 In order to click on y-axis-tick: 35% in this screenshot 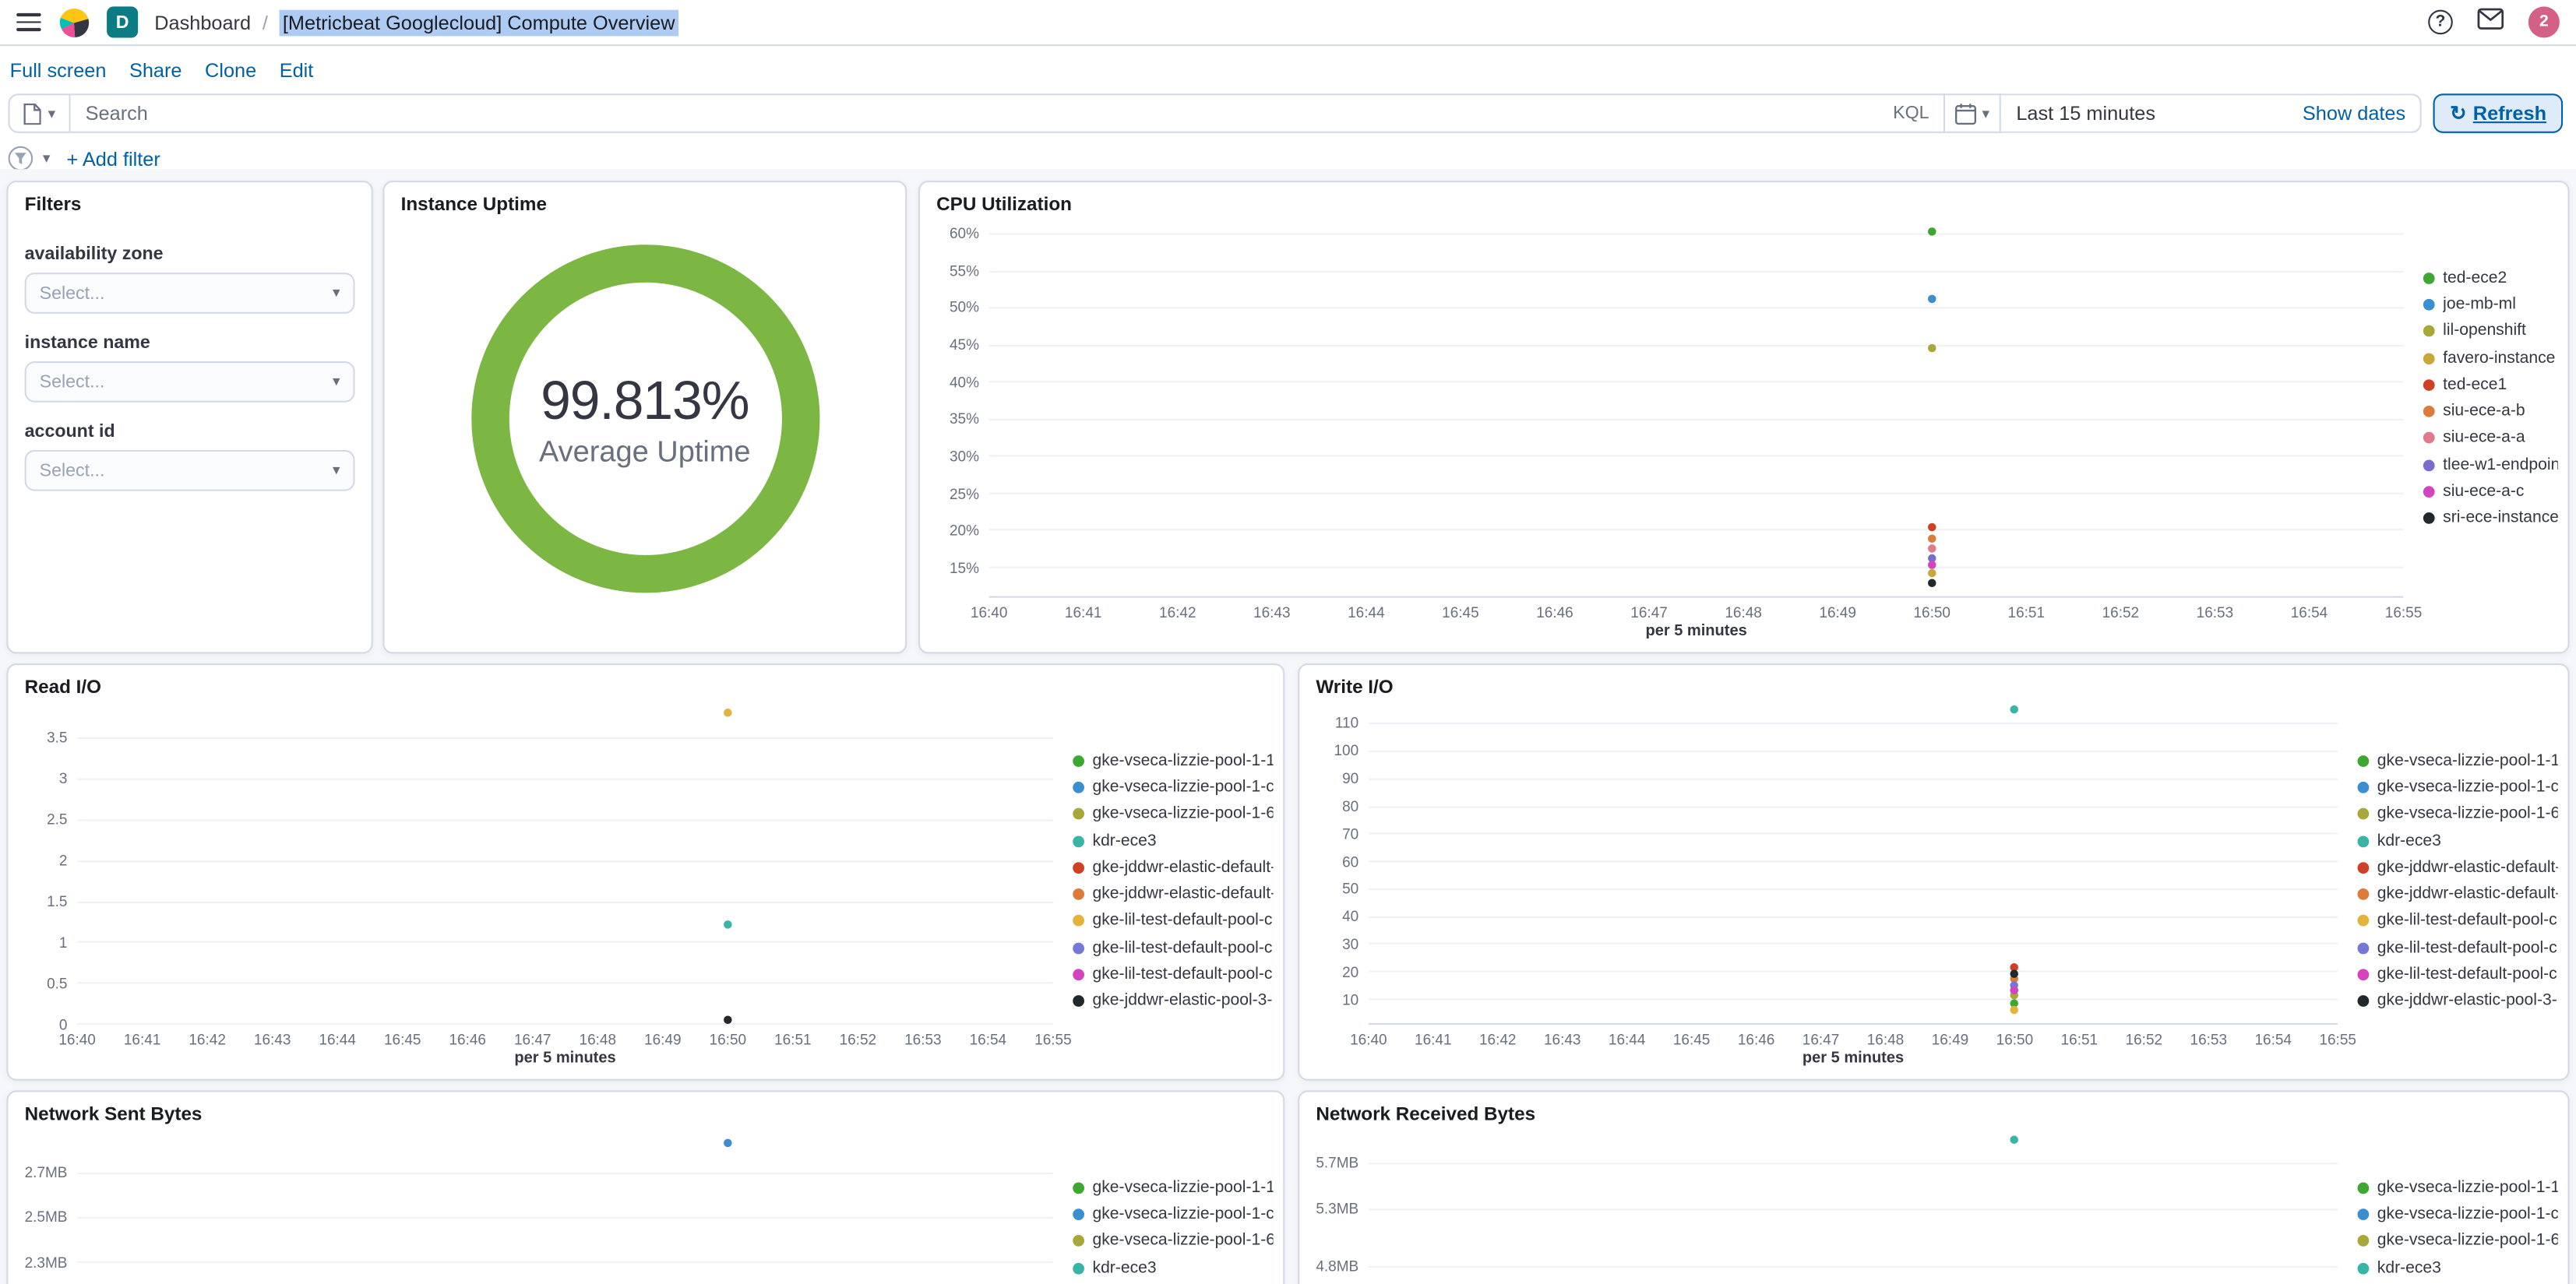, I will do `click(964, 418)`.